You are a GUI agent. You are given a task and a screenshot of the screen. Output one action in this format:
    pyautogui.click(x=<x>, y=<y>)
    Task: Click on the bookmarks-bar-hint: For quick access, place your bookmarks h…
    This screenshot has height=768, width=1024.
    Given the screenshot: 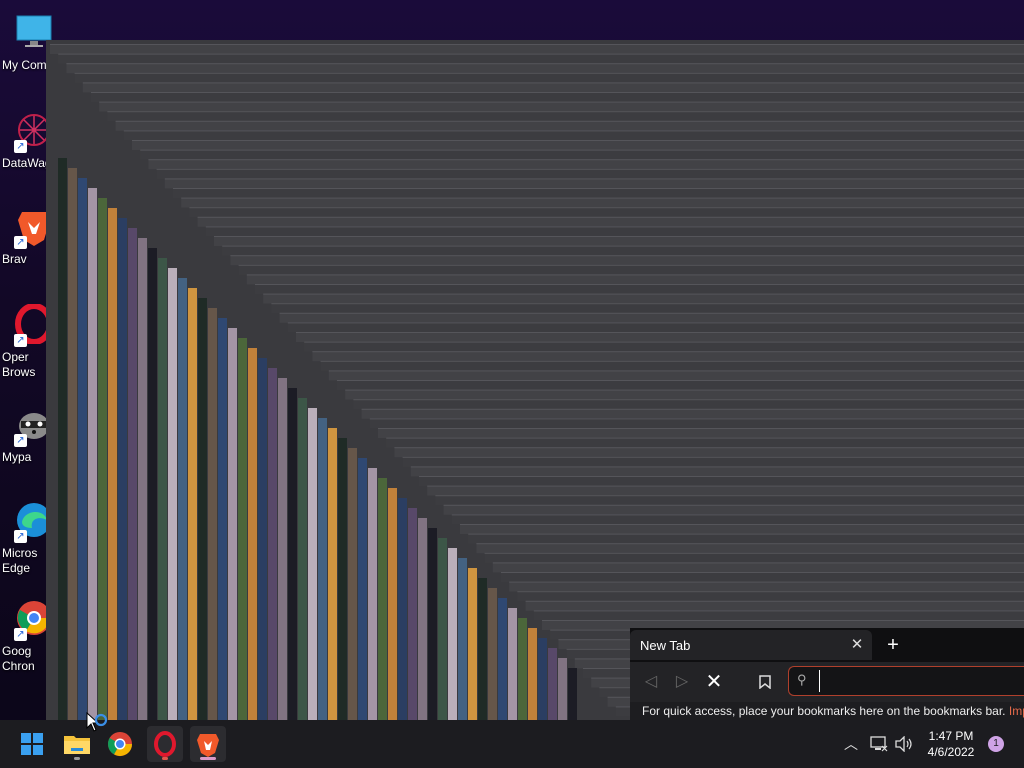 What is the action you would take?
    pyautogui.click(x=833, y=711)
    